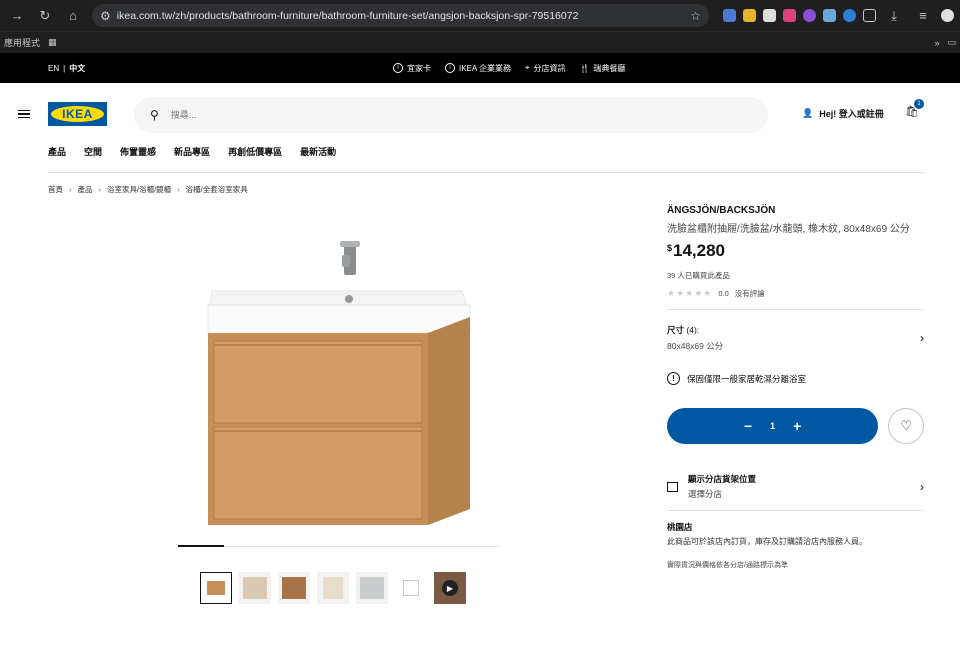 The height and width of the screenshot is (652, 960). What do you see at coordinates (748, 426) in the screenshot?
I see `minus-icon: −` at bounding box center [748, 426].